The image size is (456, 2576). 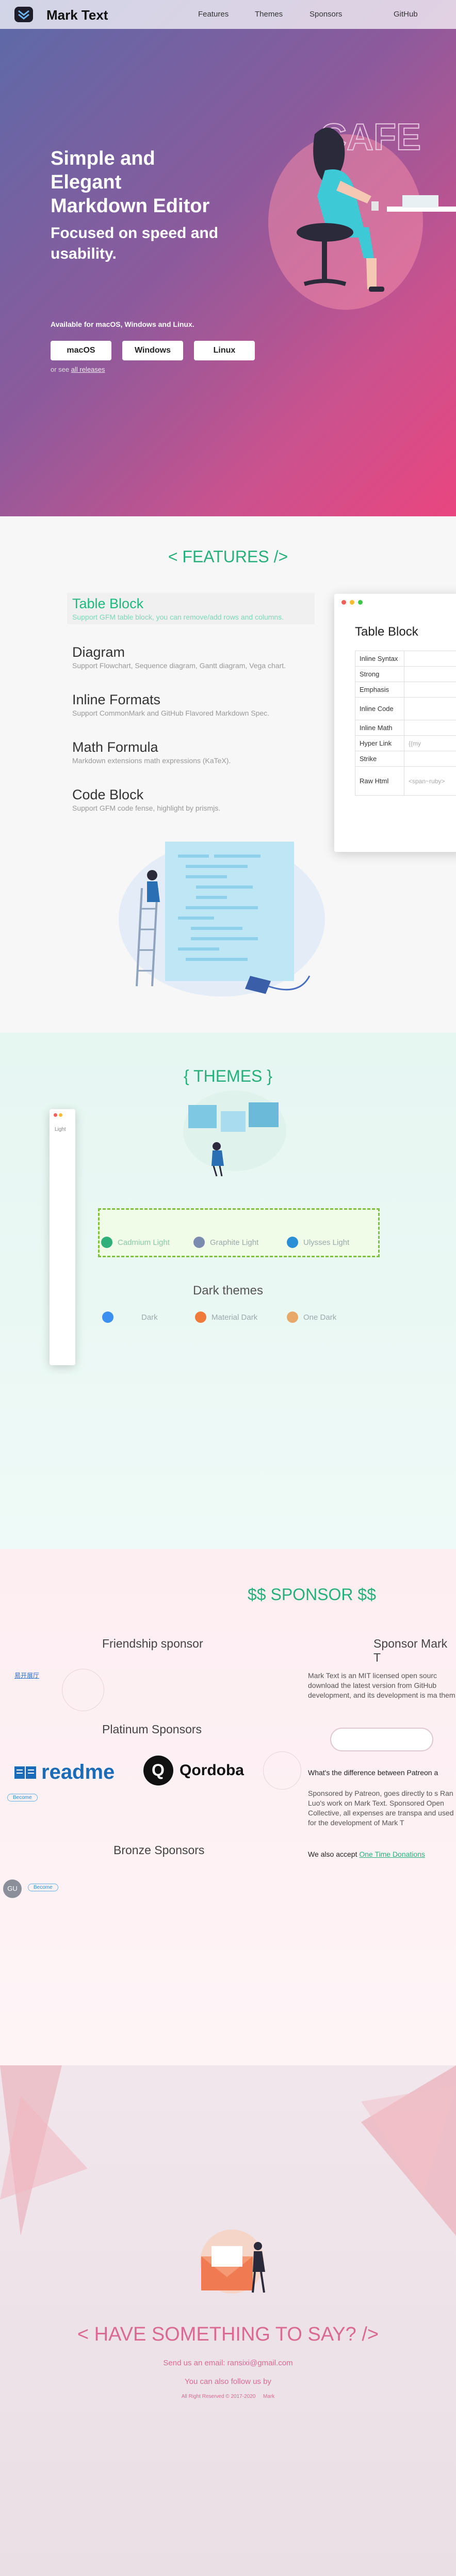 I want to click on feature-title: Math Formula, so click(x=115, y=747).